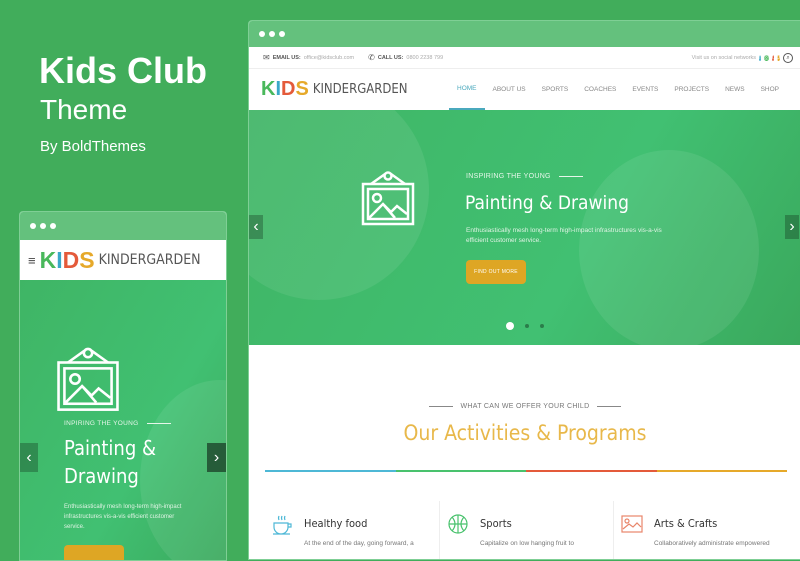  Describe the element at coordinates (645, 89) in the screenshot. I see `nav-item-events: EVENTS` at that location.